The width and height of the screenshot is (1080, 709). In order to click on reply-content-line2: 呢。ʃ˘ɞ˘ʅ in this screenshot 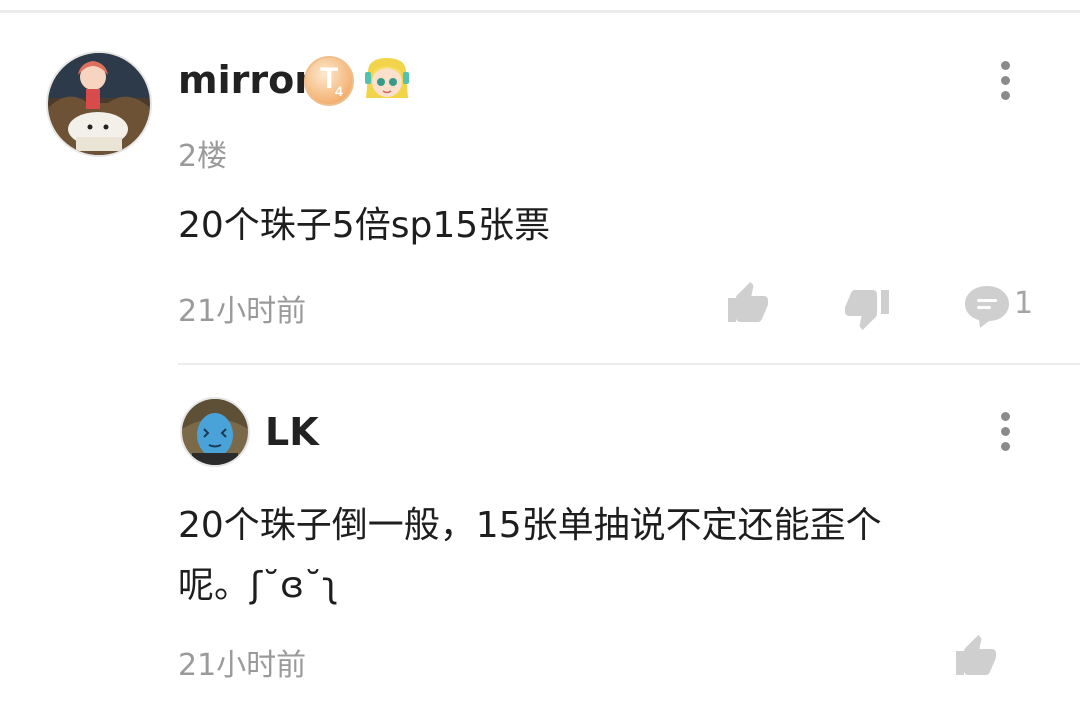, I will do `click(258, 585)`.